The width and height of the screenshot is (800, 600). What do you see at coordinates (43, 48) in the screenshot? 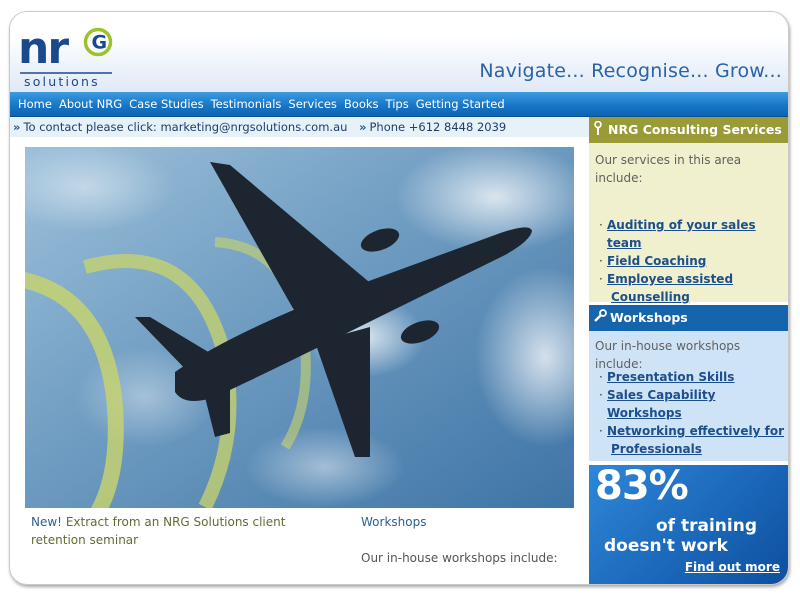
I see `logo-letters: nr` at bounding box center [43, 48].